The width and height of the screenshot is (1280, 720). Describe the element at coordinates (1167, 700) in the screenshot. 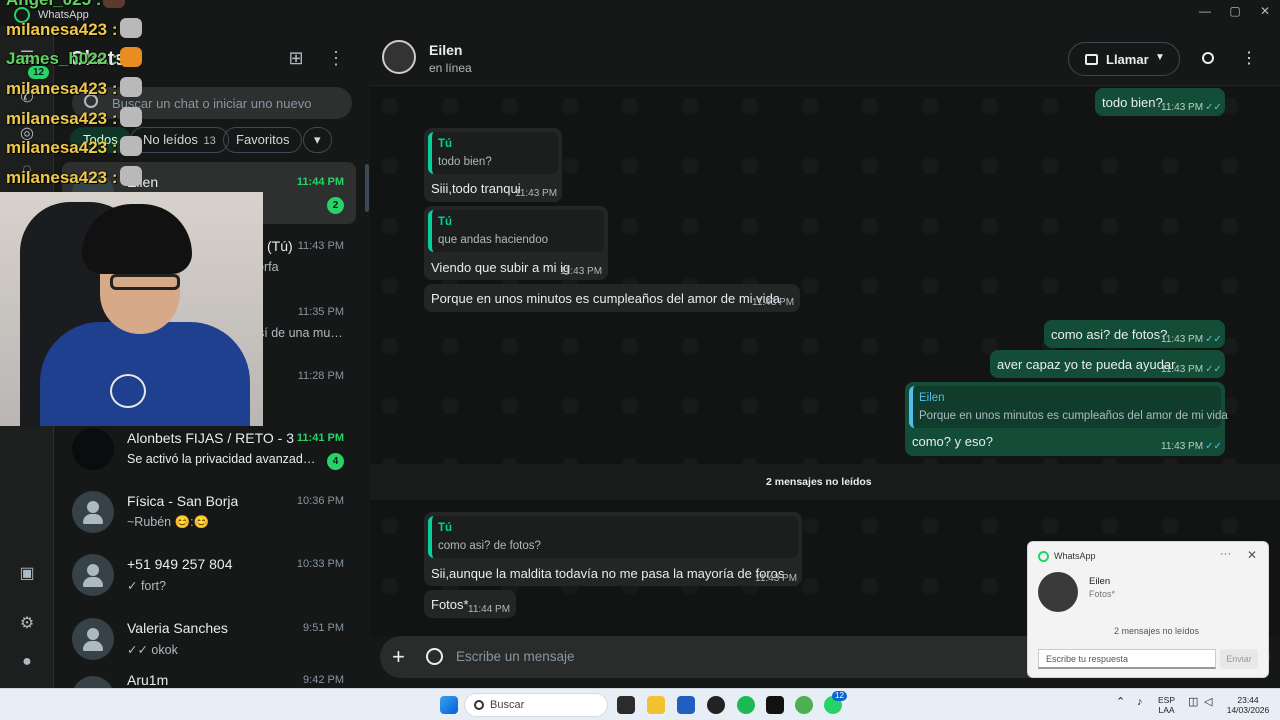

I see `lang-top: ESP` at that location.